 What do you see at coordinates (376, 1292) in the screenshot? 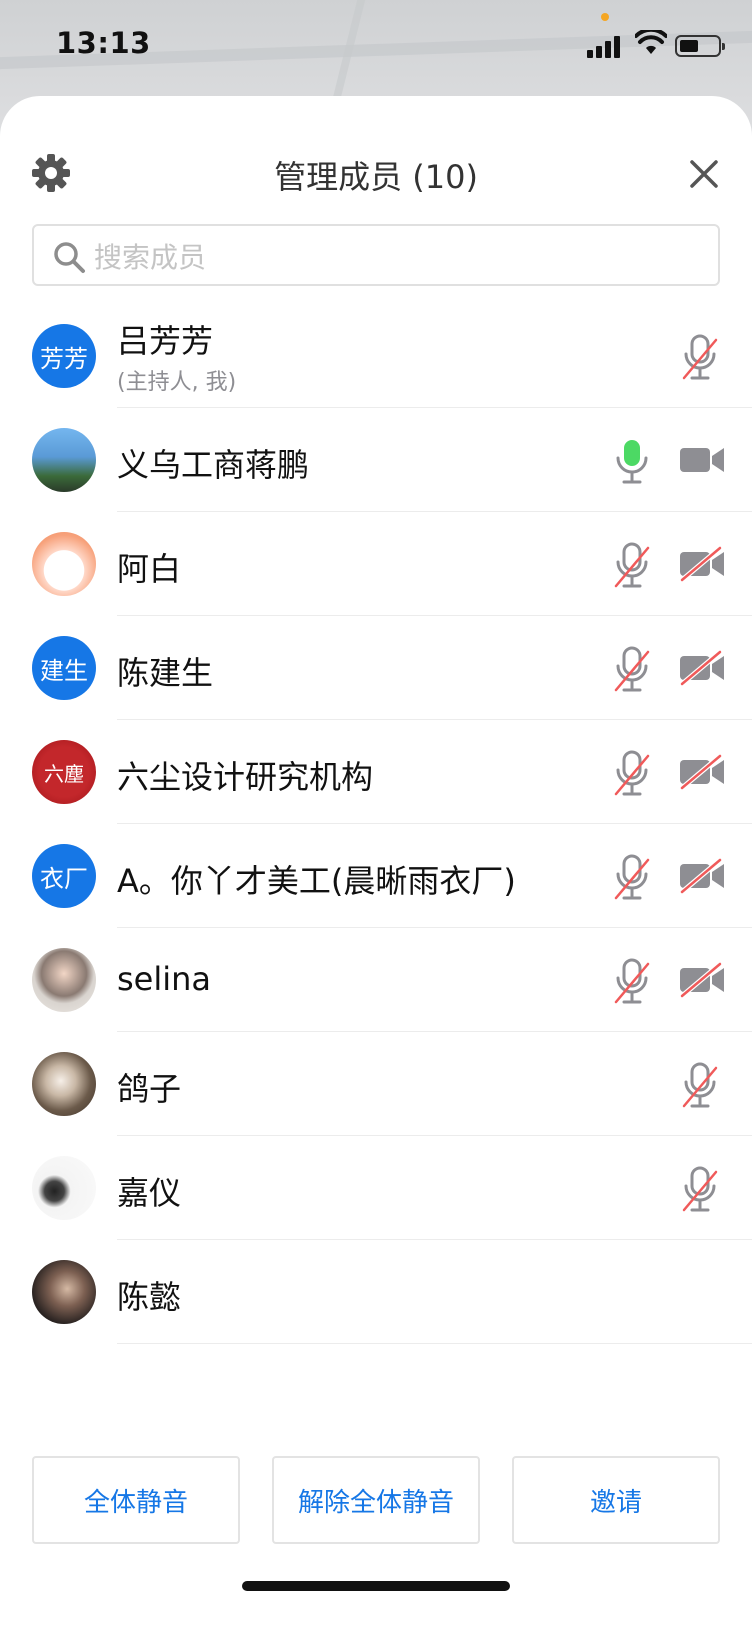
I see `member-row: 陈懿` at bounding box center [376, 1292].